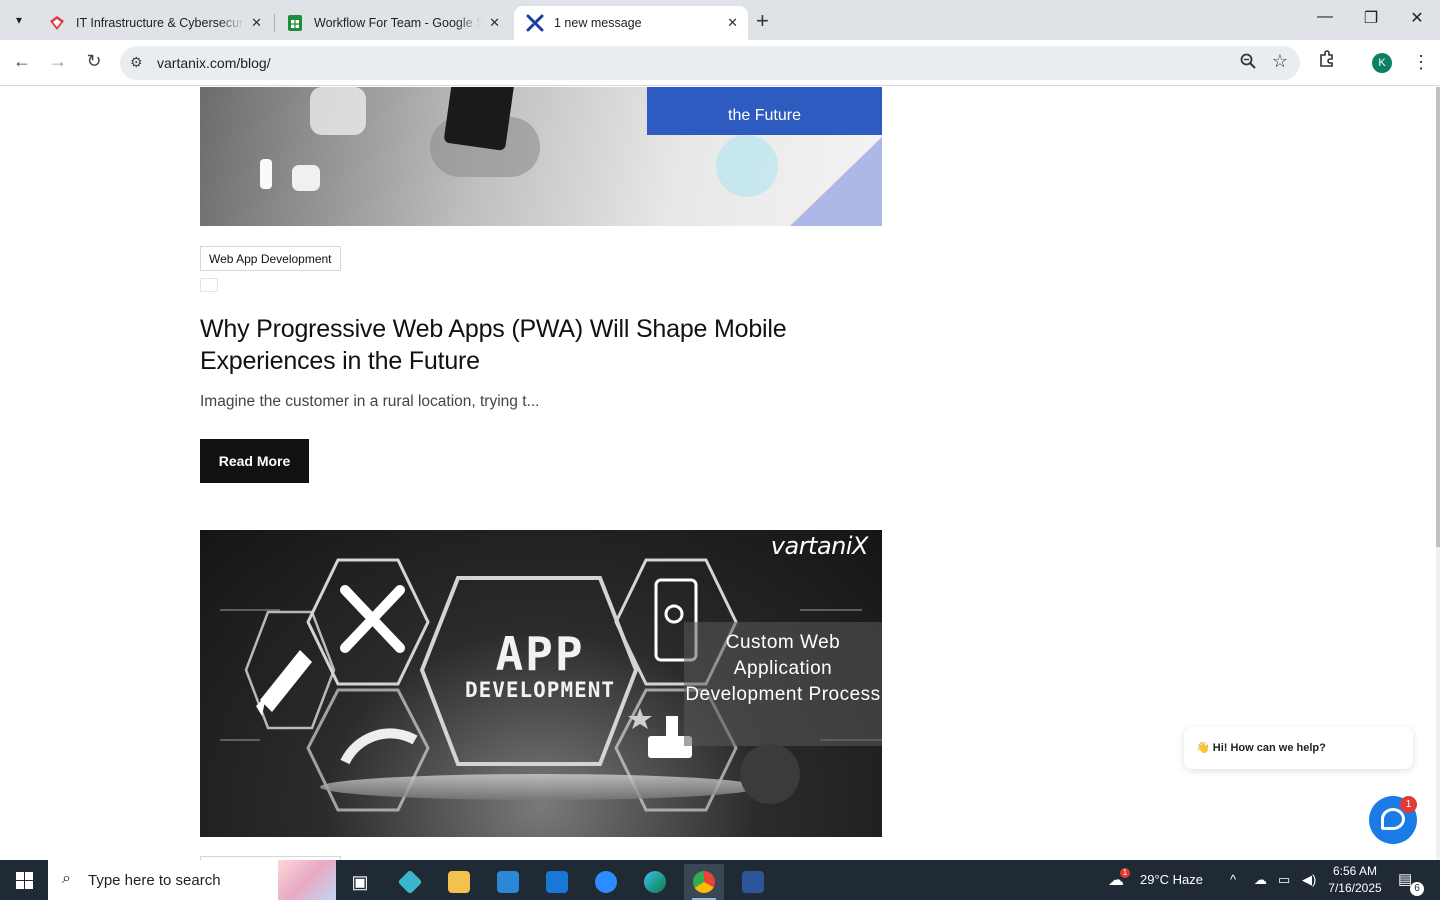  Describe the element at coordinates (1355, 888) in the screenshot. I see `clock-date: 7/16/2025` at that location.